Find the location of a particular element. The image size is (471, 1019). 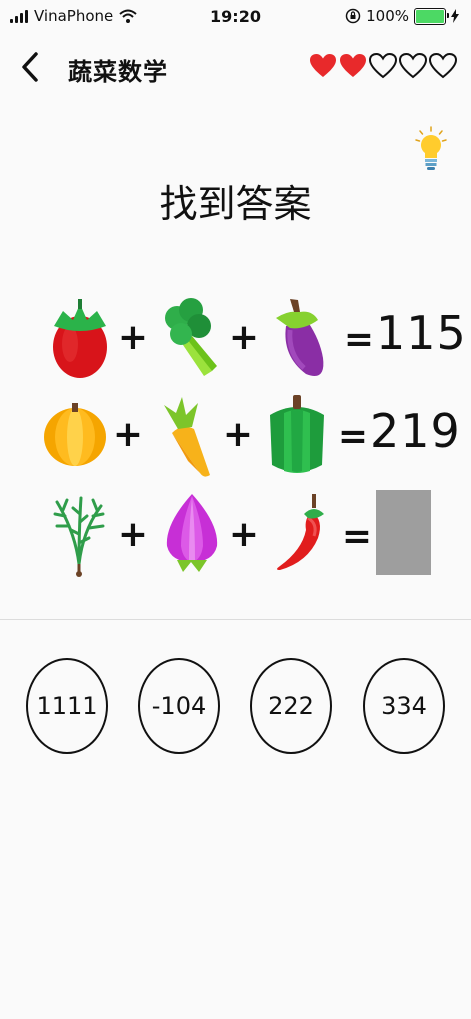

status-right: 100% is located at coordinates (402, 16).